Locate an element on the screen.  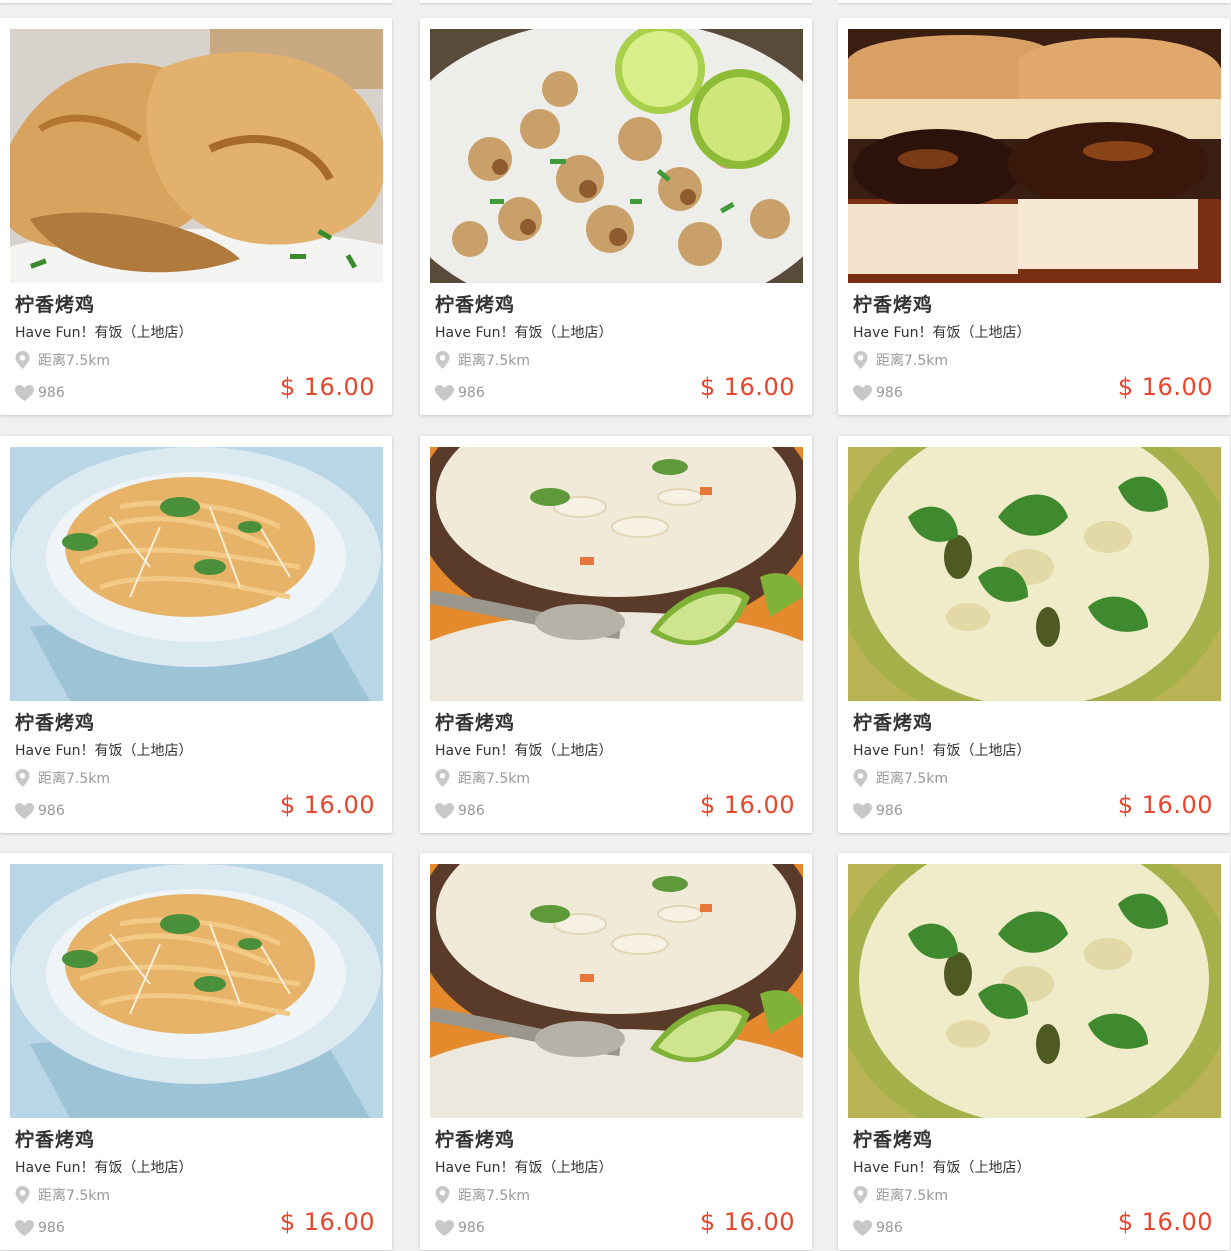
food-photo-roast-chicken is located at coordinates (196, 156).